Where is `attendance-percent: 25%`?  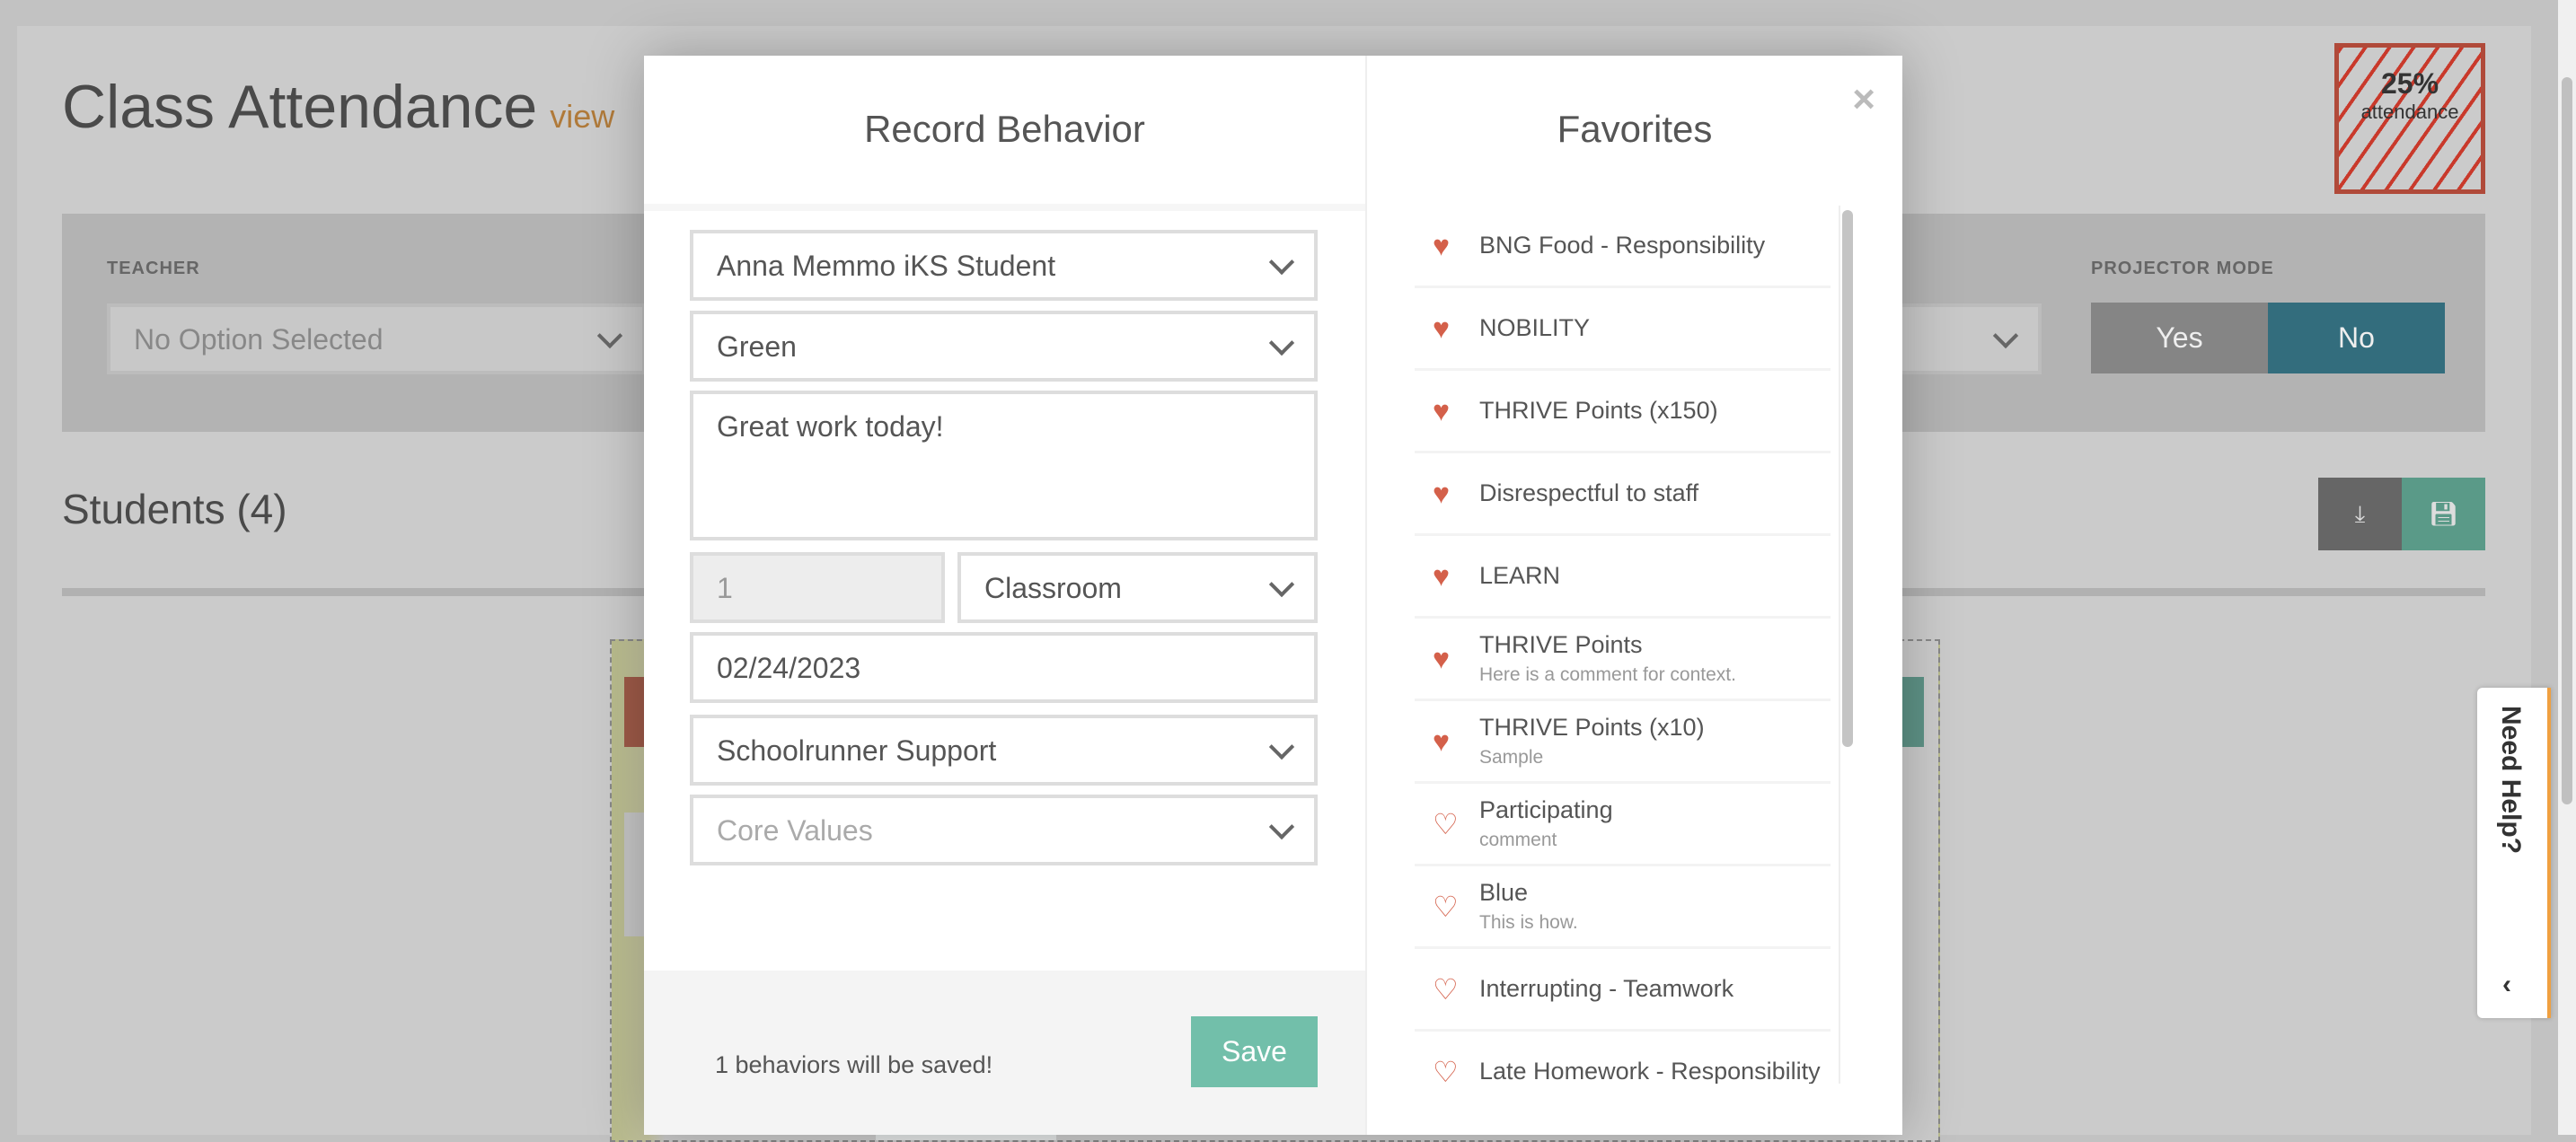
attendance-percent: 25% is located at coordinates (2409, 83).